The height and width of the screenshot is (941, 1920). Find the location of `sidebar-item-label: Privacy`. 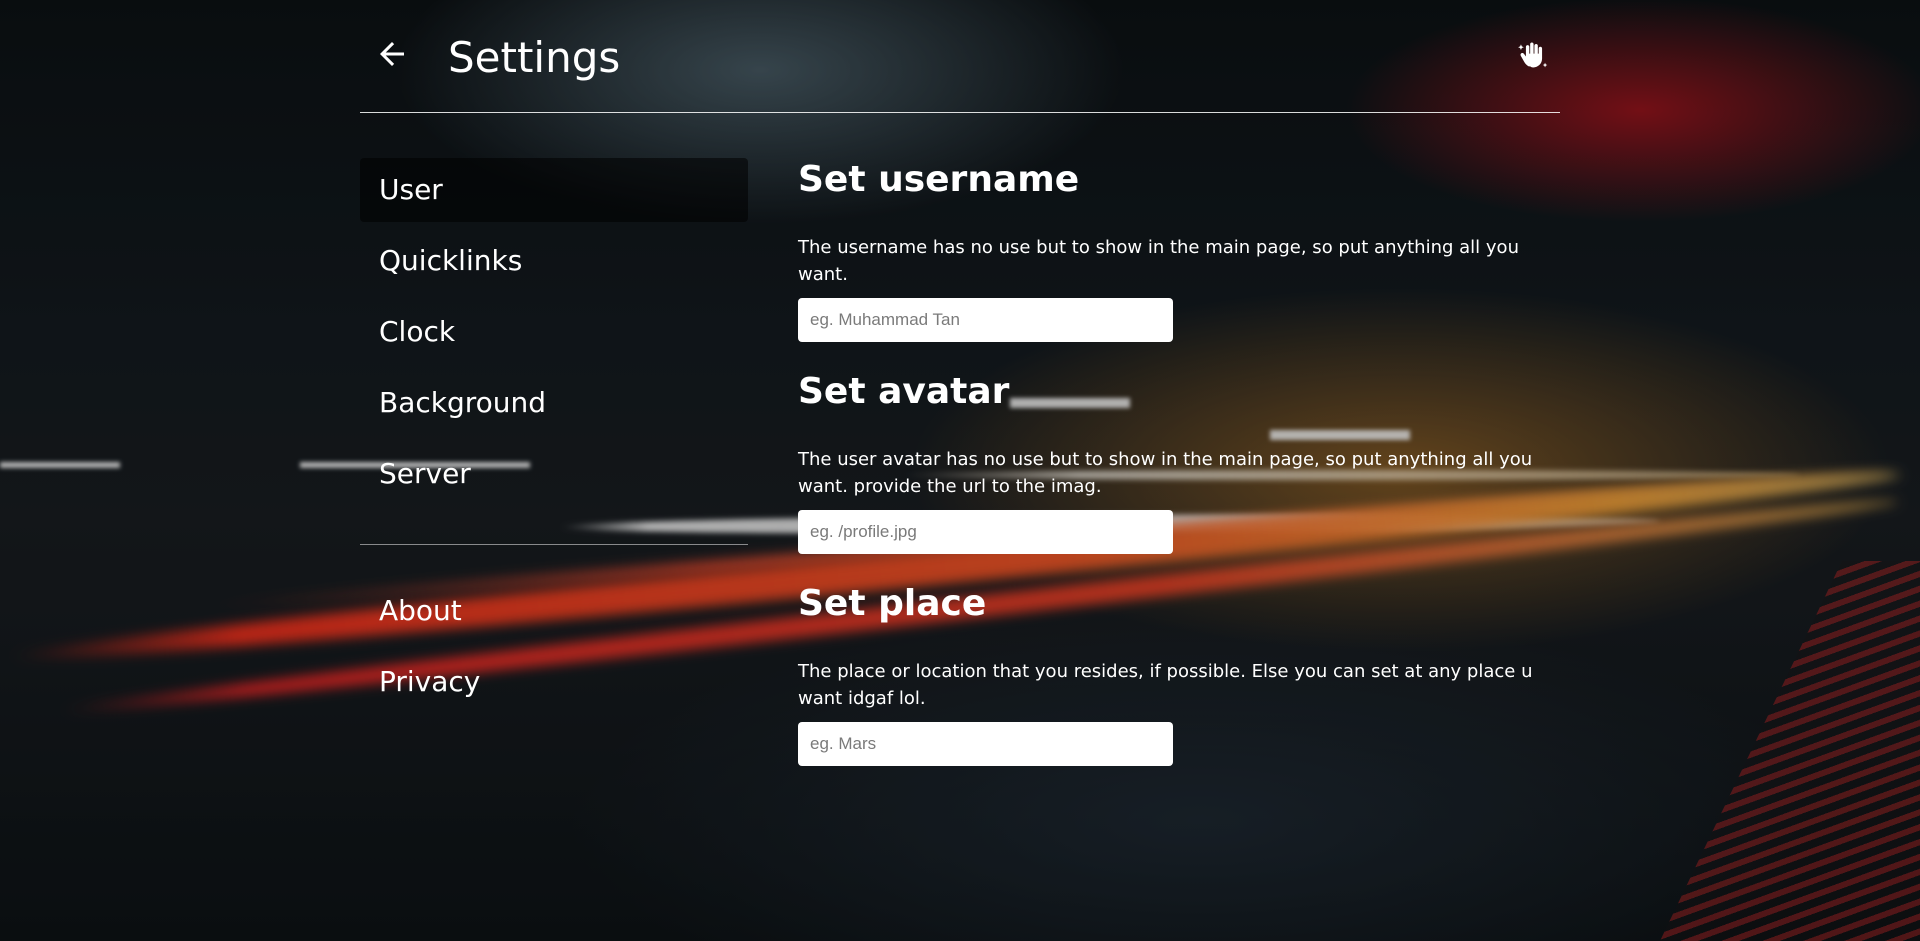

sidebar-item-label: Privacy is located at coordinates (430, 681).